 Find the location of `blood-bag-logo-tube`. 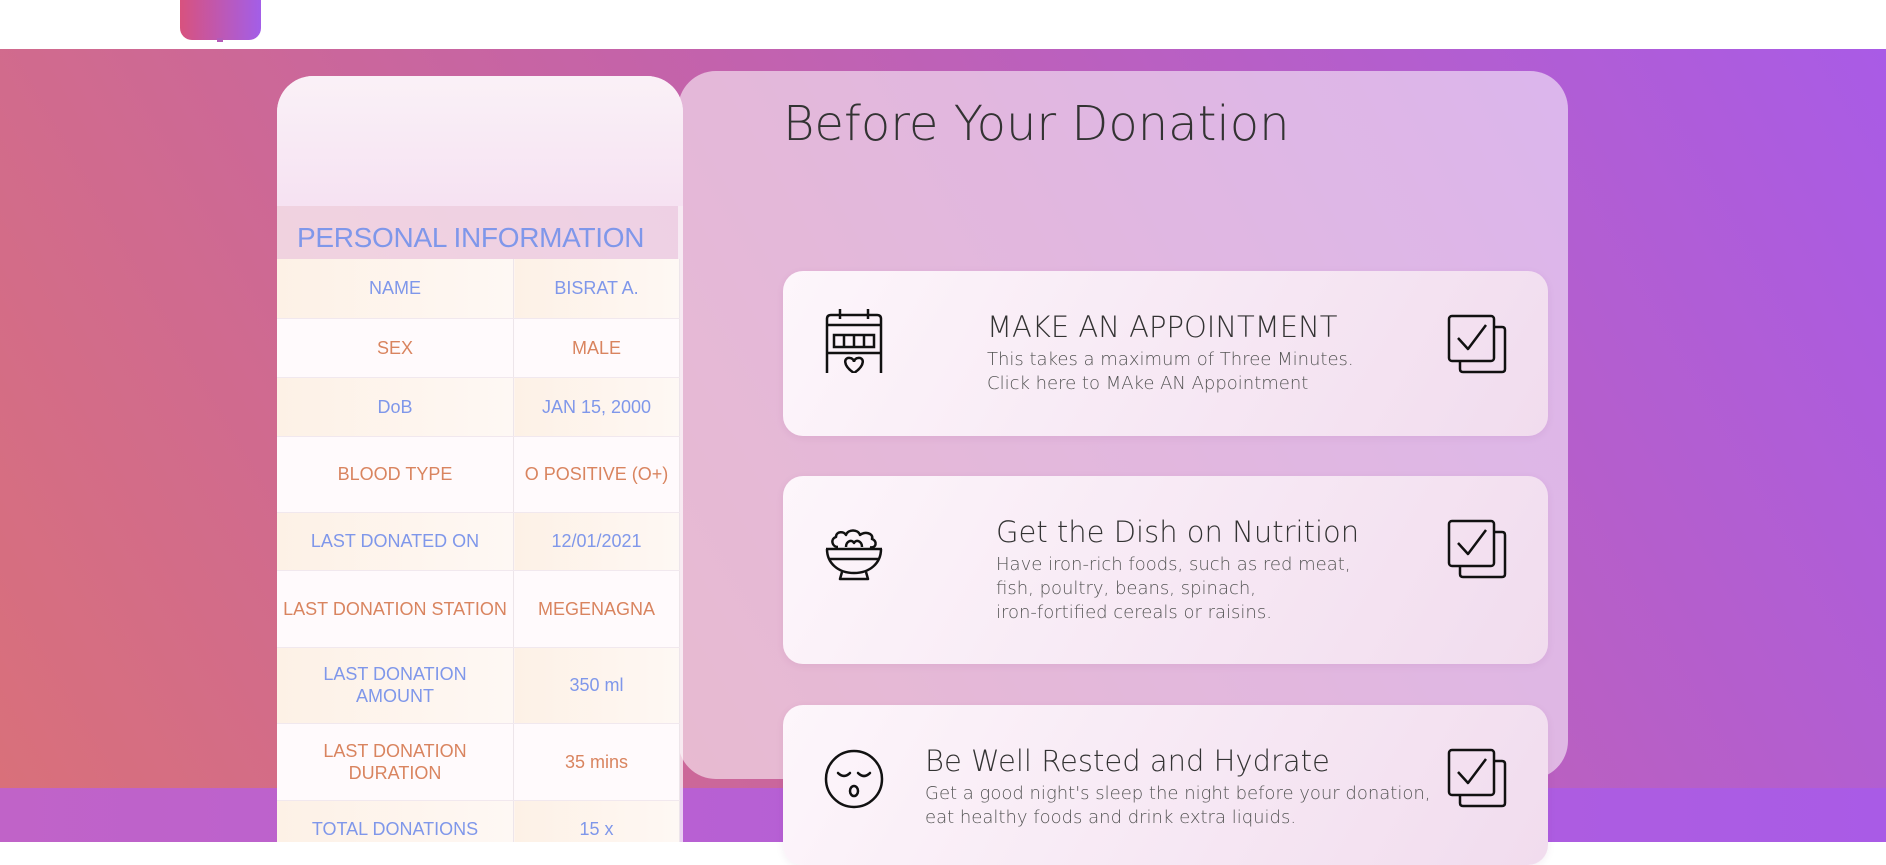

blood-bag-logo-tube is located at coordinates (220, 40).